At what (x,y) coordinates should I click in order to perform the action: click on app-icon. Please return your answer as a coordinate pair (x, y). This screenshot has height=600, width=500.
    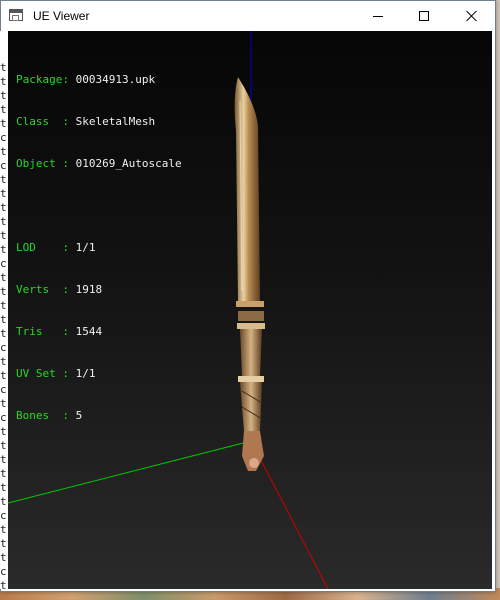
    Looking at the image, I should click on (16, 15).